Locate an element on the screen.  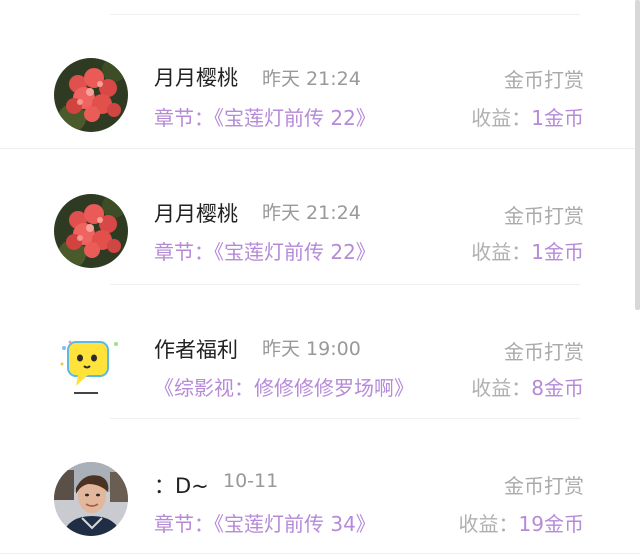
income: 收益：8金币 is located at coordinates (527, 386).